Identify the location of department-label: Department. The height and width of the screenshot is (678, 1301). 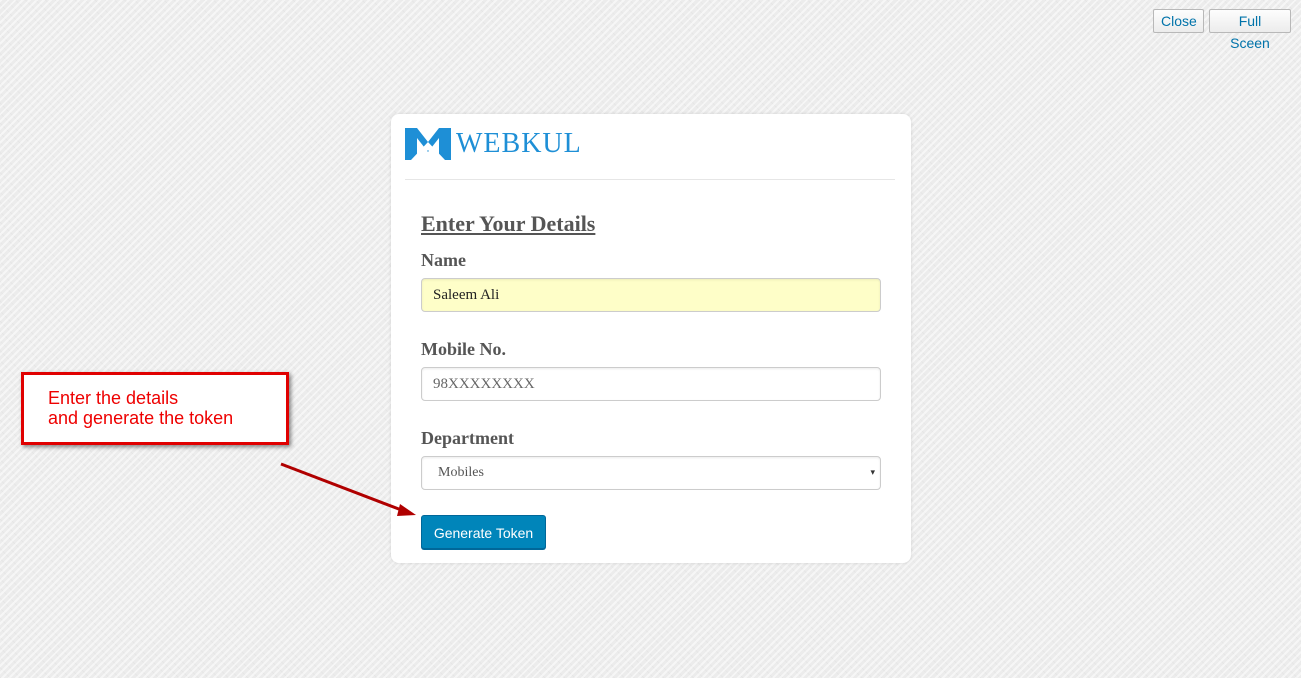
(467, 438).